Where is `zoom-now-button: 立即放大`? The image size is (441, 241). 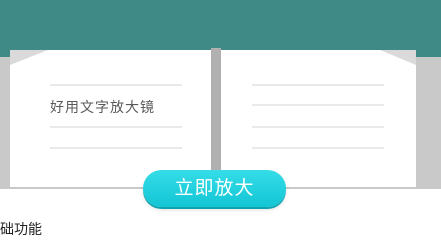
zoom-now-button: 立即放大 is located at coordinates (214, 188).